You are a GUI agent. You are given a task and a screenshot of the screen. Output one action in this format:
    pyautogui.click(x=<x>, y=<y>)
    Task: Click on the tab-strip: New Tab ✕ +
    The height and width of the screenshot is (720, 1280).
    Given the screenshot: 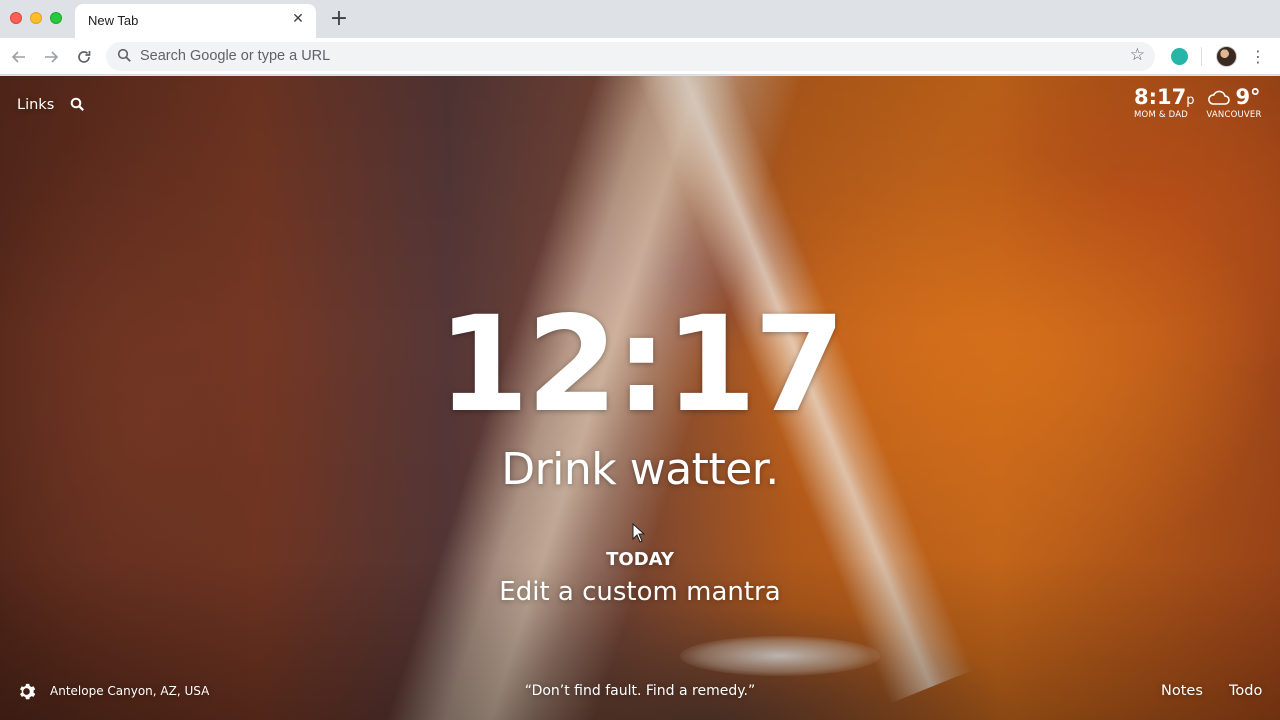 What is the action you would take?
    pyautogui.click(x=640, y=19)
    